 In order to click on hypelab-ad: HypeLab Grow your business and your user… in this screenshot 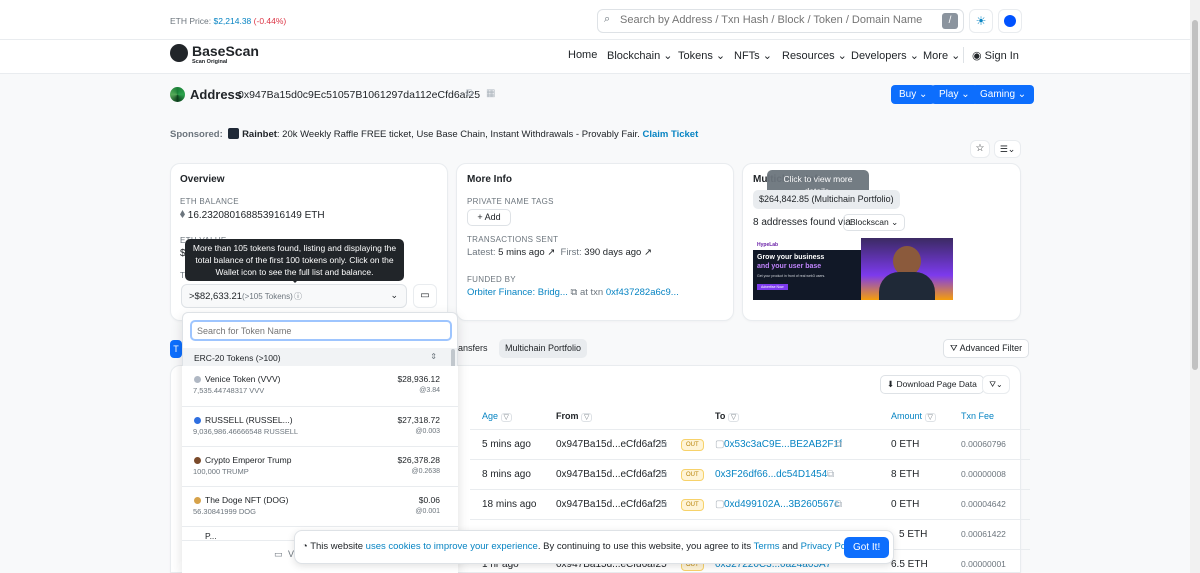, I will do `click(853, 269)`.